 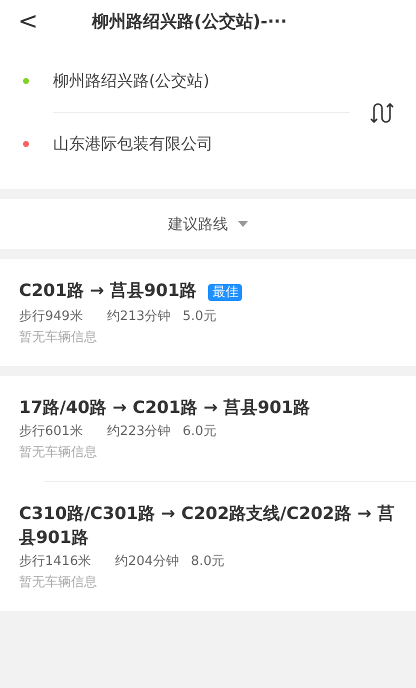 What do you see at coordinates (131, 81) in the screenshot?
I see `stop-name: 柳州路绍兴路(公交站)` at bounding box center [131, 81].